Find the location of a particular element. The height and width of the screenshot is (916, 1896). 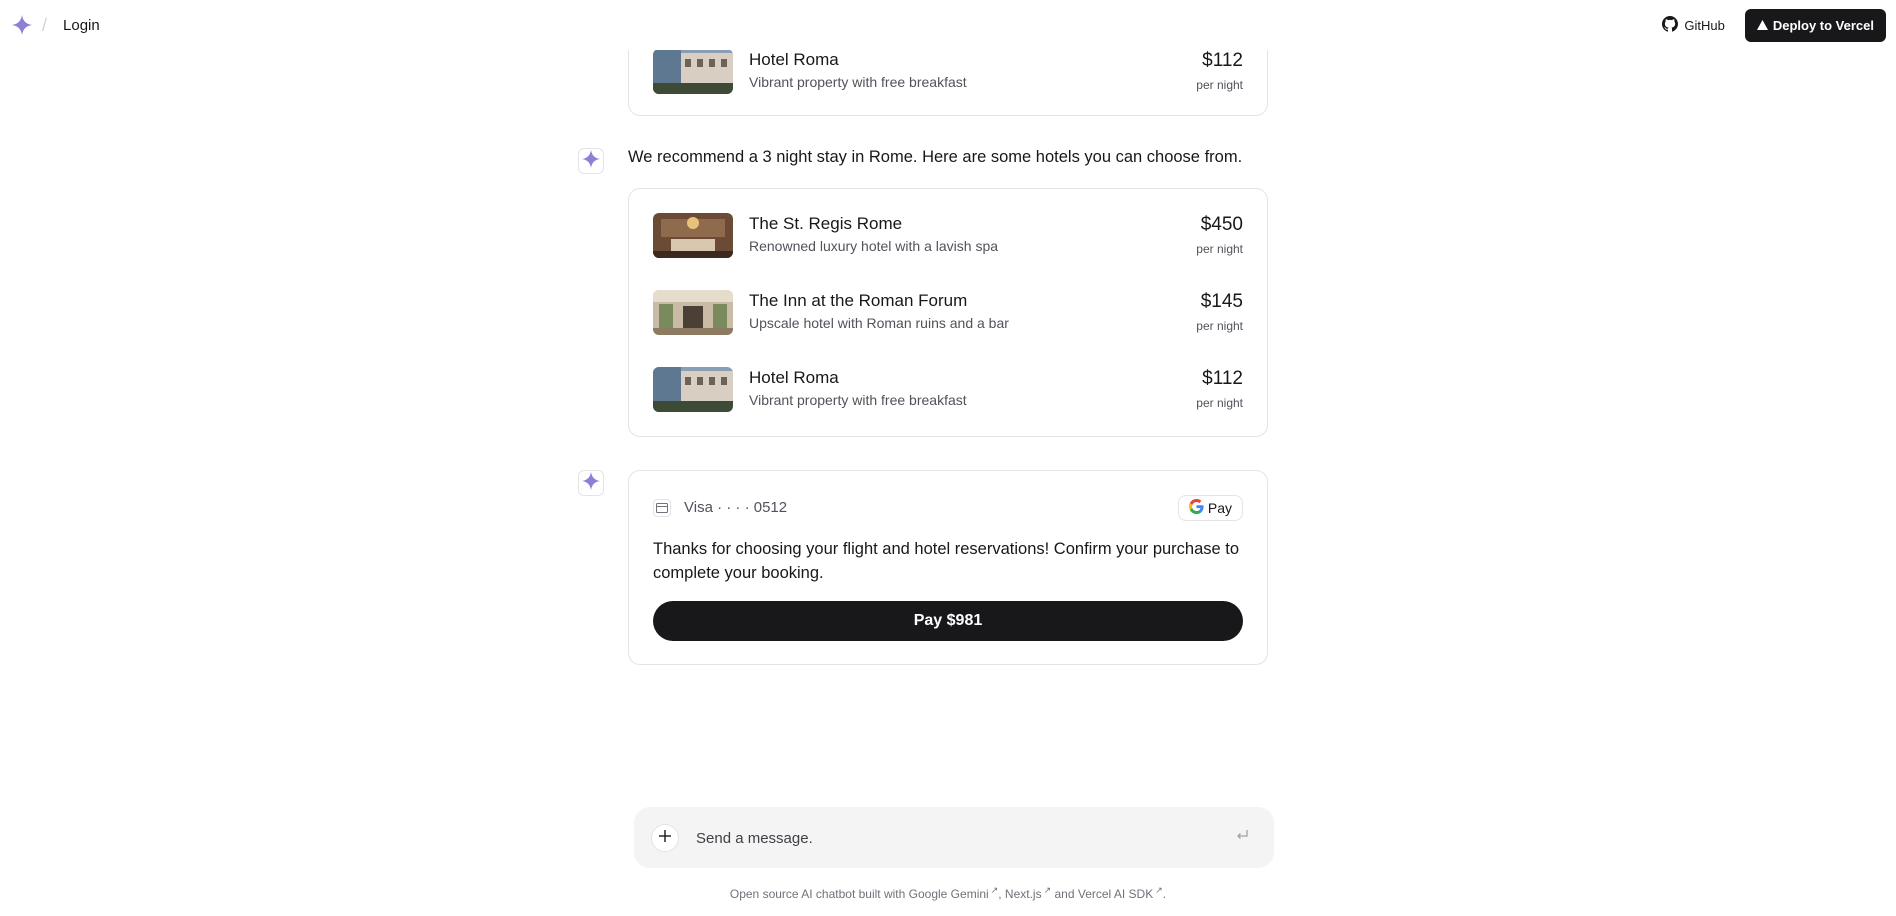

plus-icon is located at coordinates (665, 838).